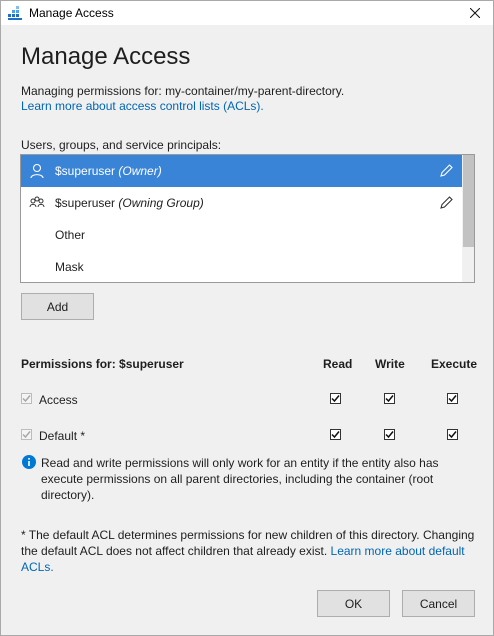  I want to click on list-item-label: Other, so click(70, 235).